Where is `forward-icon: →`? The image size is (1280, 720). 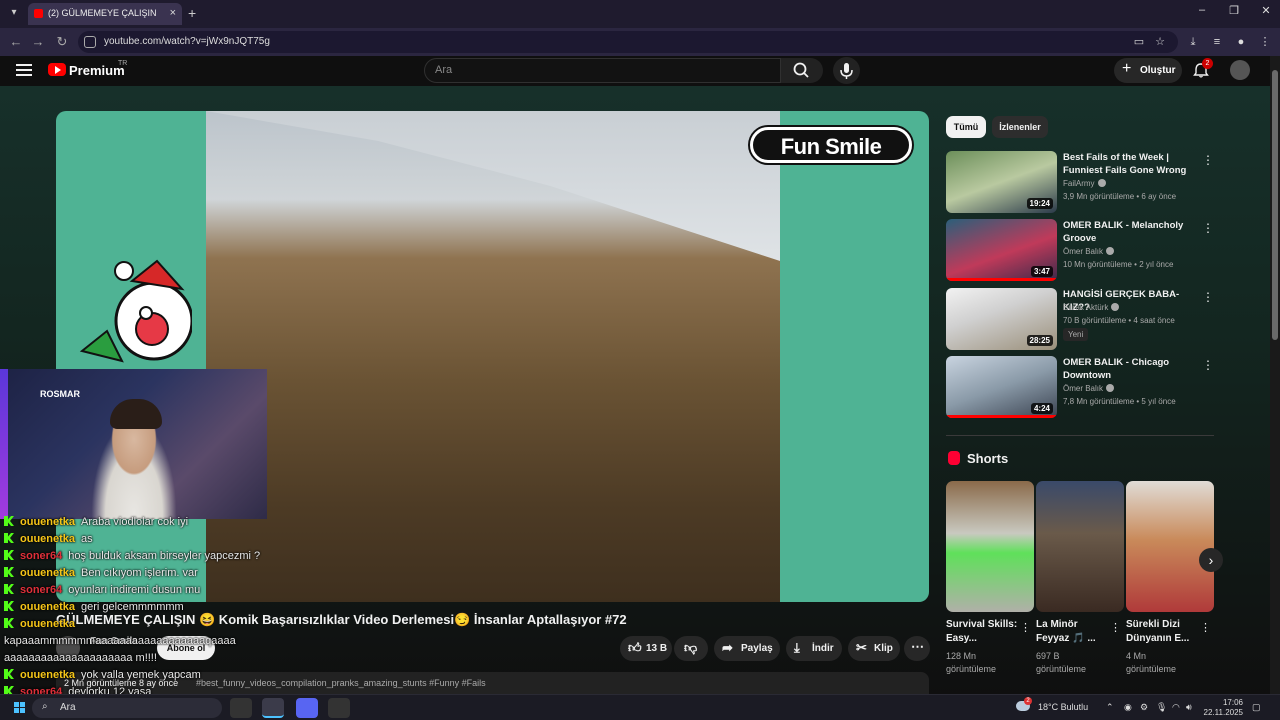
forward-icon: → is located at coordinates (38, 42).